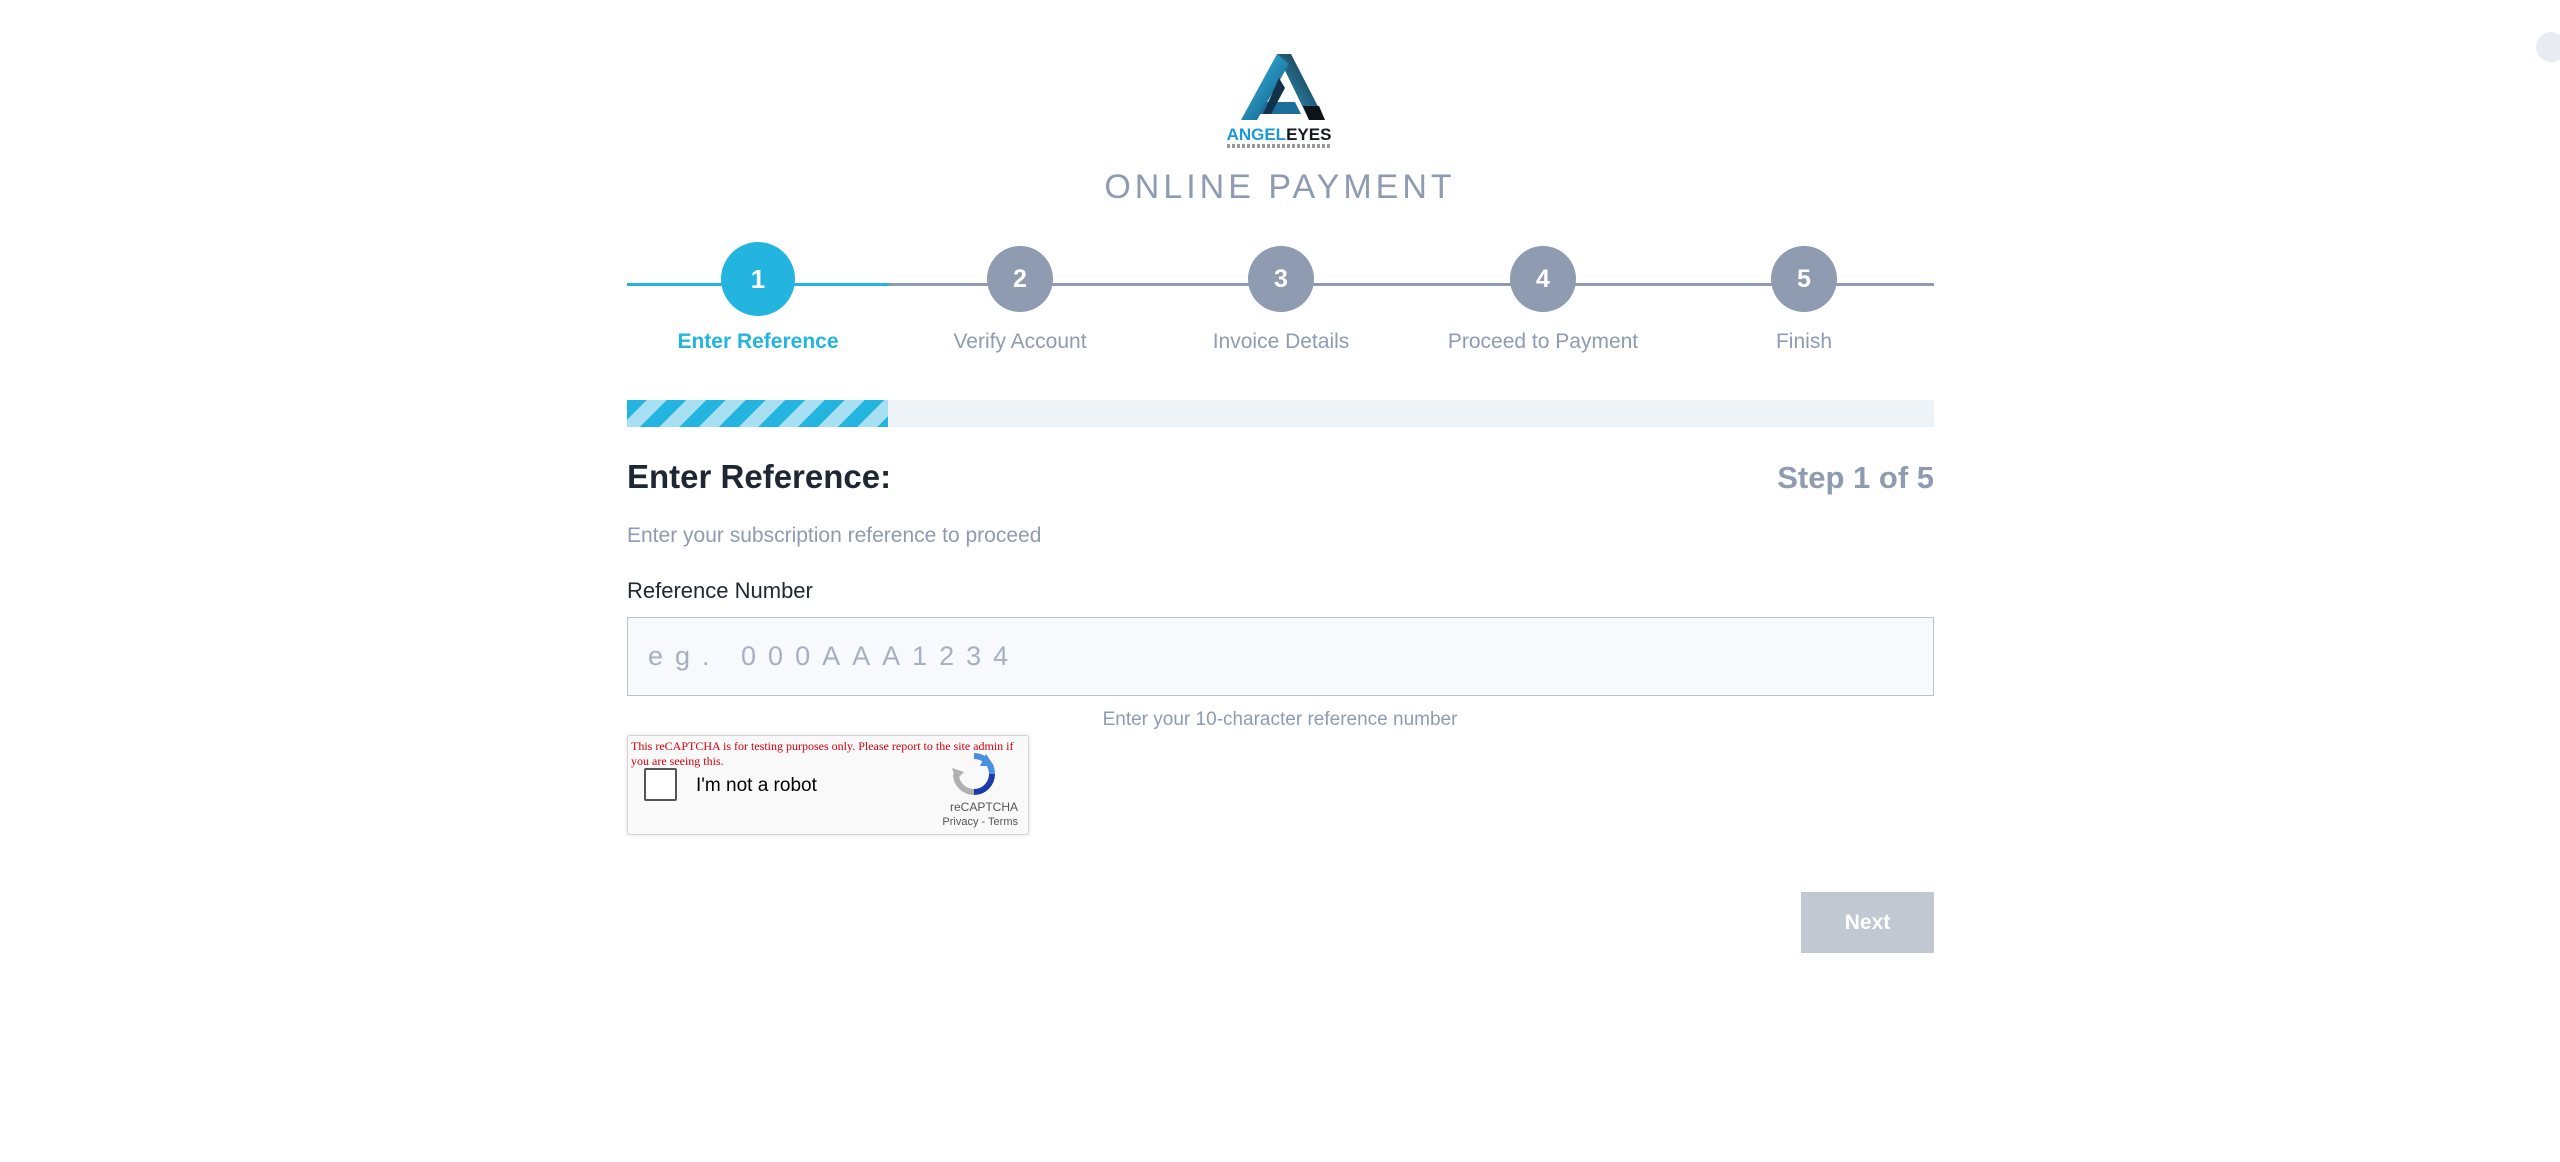  I want to click on step-4-label: Proceed to Payment, so click(1543, 341).